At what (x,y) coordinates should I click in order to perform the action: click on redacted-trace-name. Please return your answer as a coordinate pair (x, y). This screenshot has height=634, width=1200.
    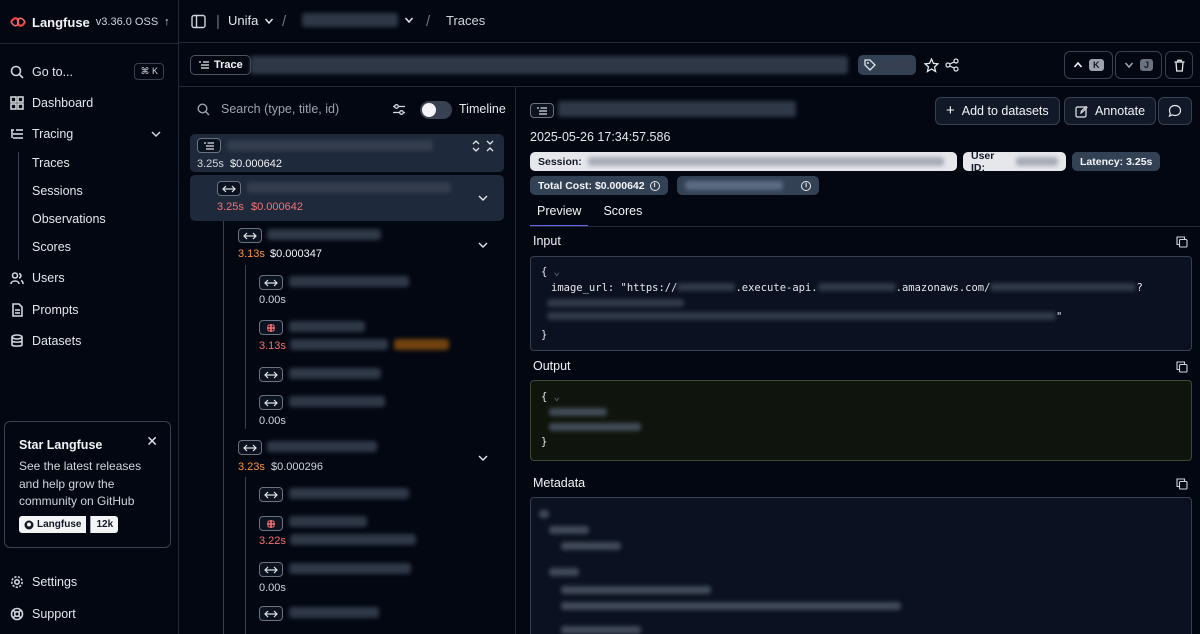
    Looking at the image, I should click on (549, 65).